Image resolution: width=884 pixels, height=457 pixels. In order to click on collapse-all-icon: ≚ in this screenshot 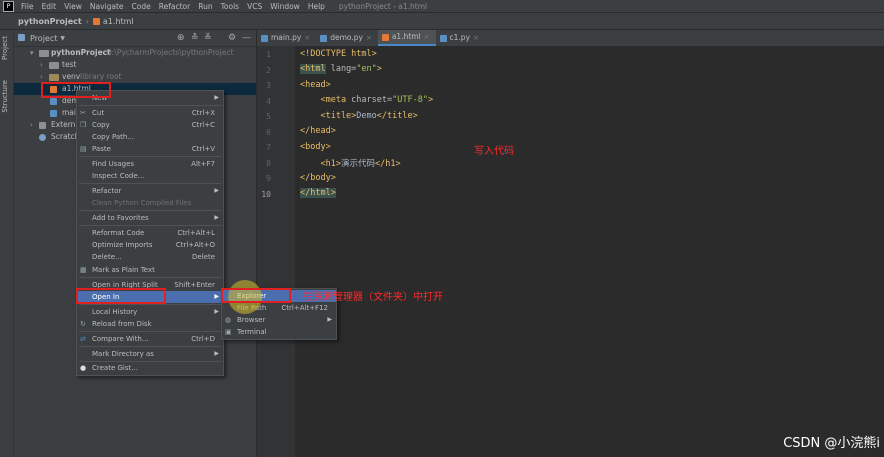, I will do `click(208, 38)`.